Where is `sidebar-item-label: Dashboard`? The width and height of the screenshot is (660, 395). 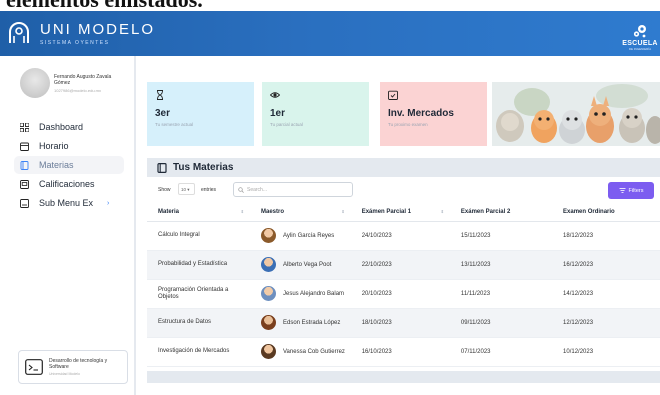
sidebar-item-label: Dashboard is located at coordinates (61, 127).